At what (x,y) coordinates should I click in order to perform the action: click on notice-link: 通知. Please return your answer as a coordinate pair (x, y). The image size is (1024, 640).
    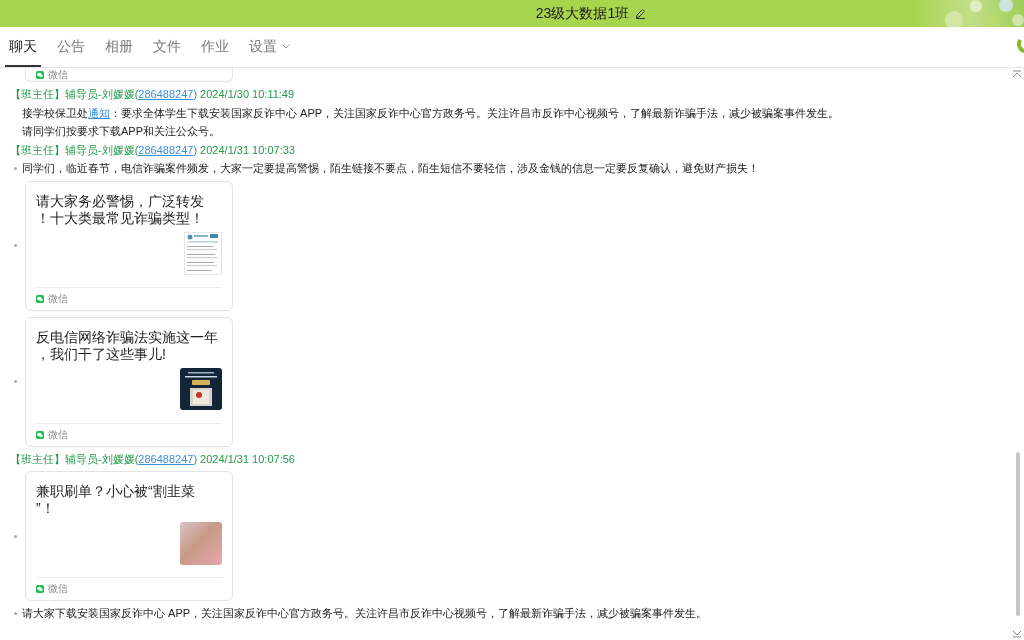
    Looking at the image, I should click on (99, 112).